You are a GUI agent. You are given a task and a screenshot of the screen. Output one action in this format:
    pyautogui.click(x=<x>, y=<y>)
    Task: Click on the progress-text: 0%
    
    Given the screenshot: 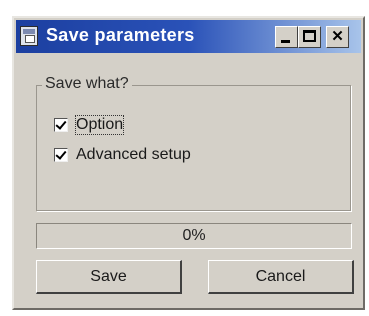 What is the action you would take?
    pyautogui.click(x=194, y=235)
    